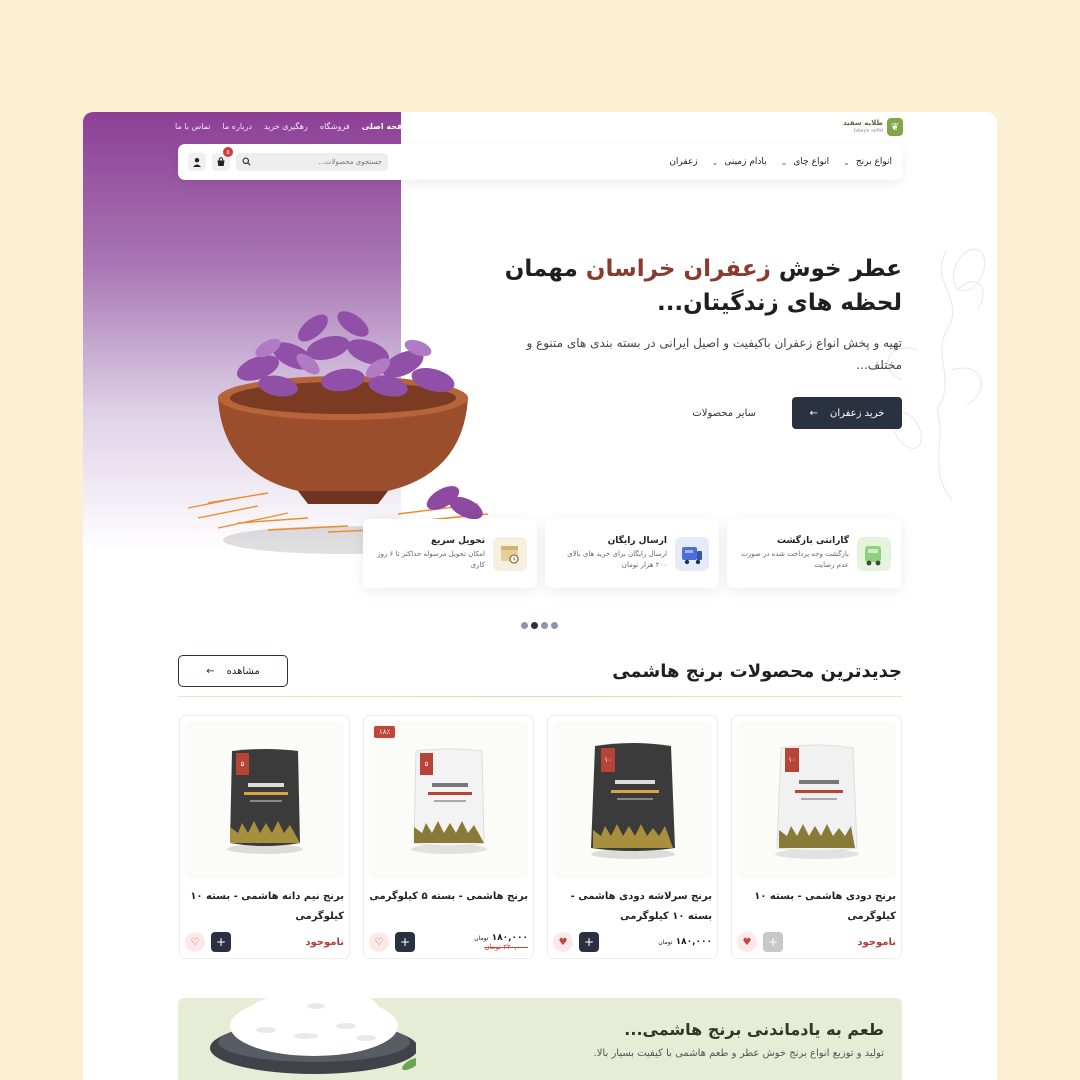  What do you see at coordinates (243, 671) in the screenshot?
I see `view-all-label: مشاهده` at bounding box center [243, 671].